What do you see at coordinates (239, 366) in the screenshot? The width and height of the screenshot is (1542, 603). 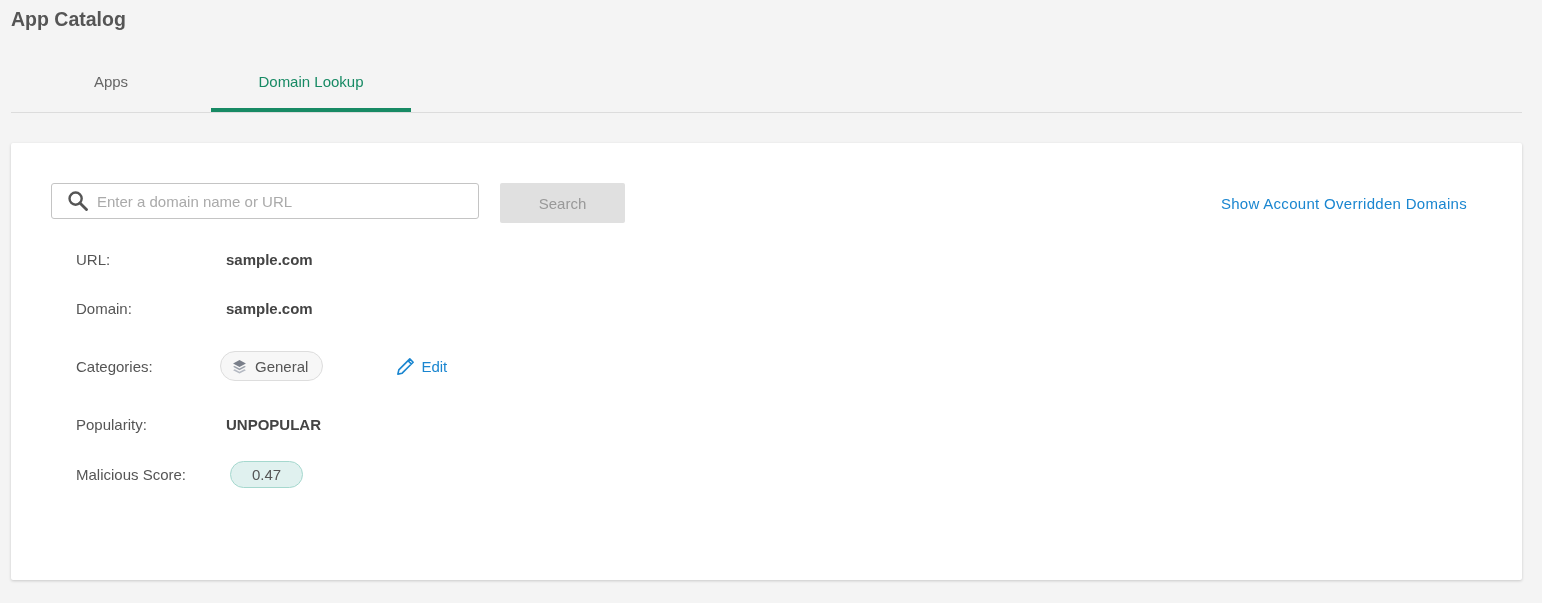 I see `layers-icon` at bounding box center [239, 366].